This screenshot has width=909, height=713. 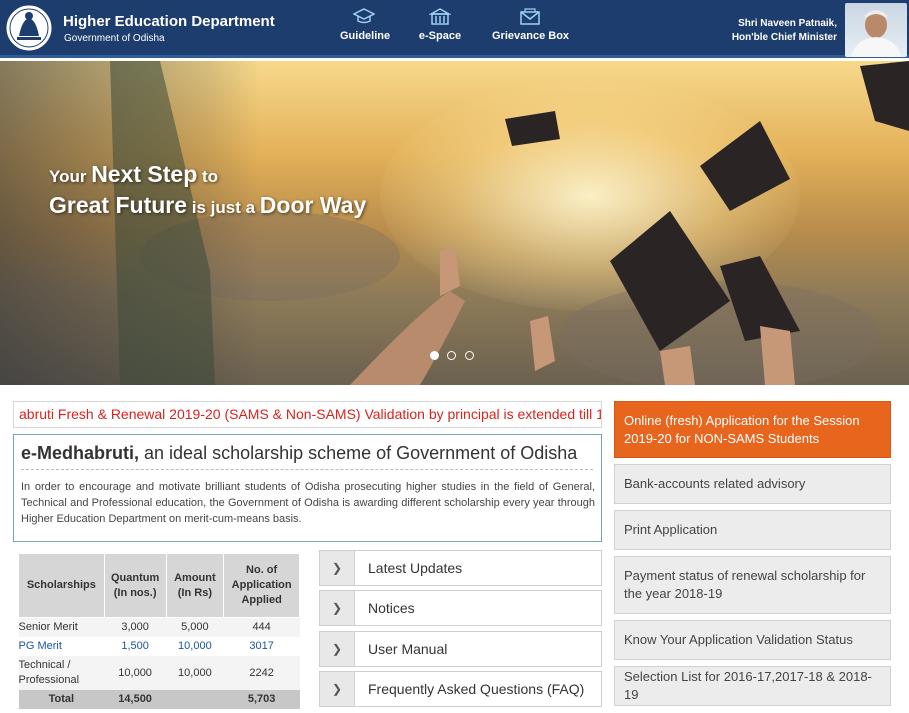 I want to click on sidebar-link-validation-status: Know Your Application Validation Status, so click(x=752, y=640).